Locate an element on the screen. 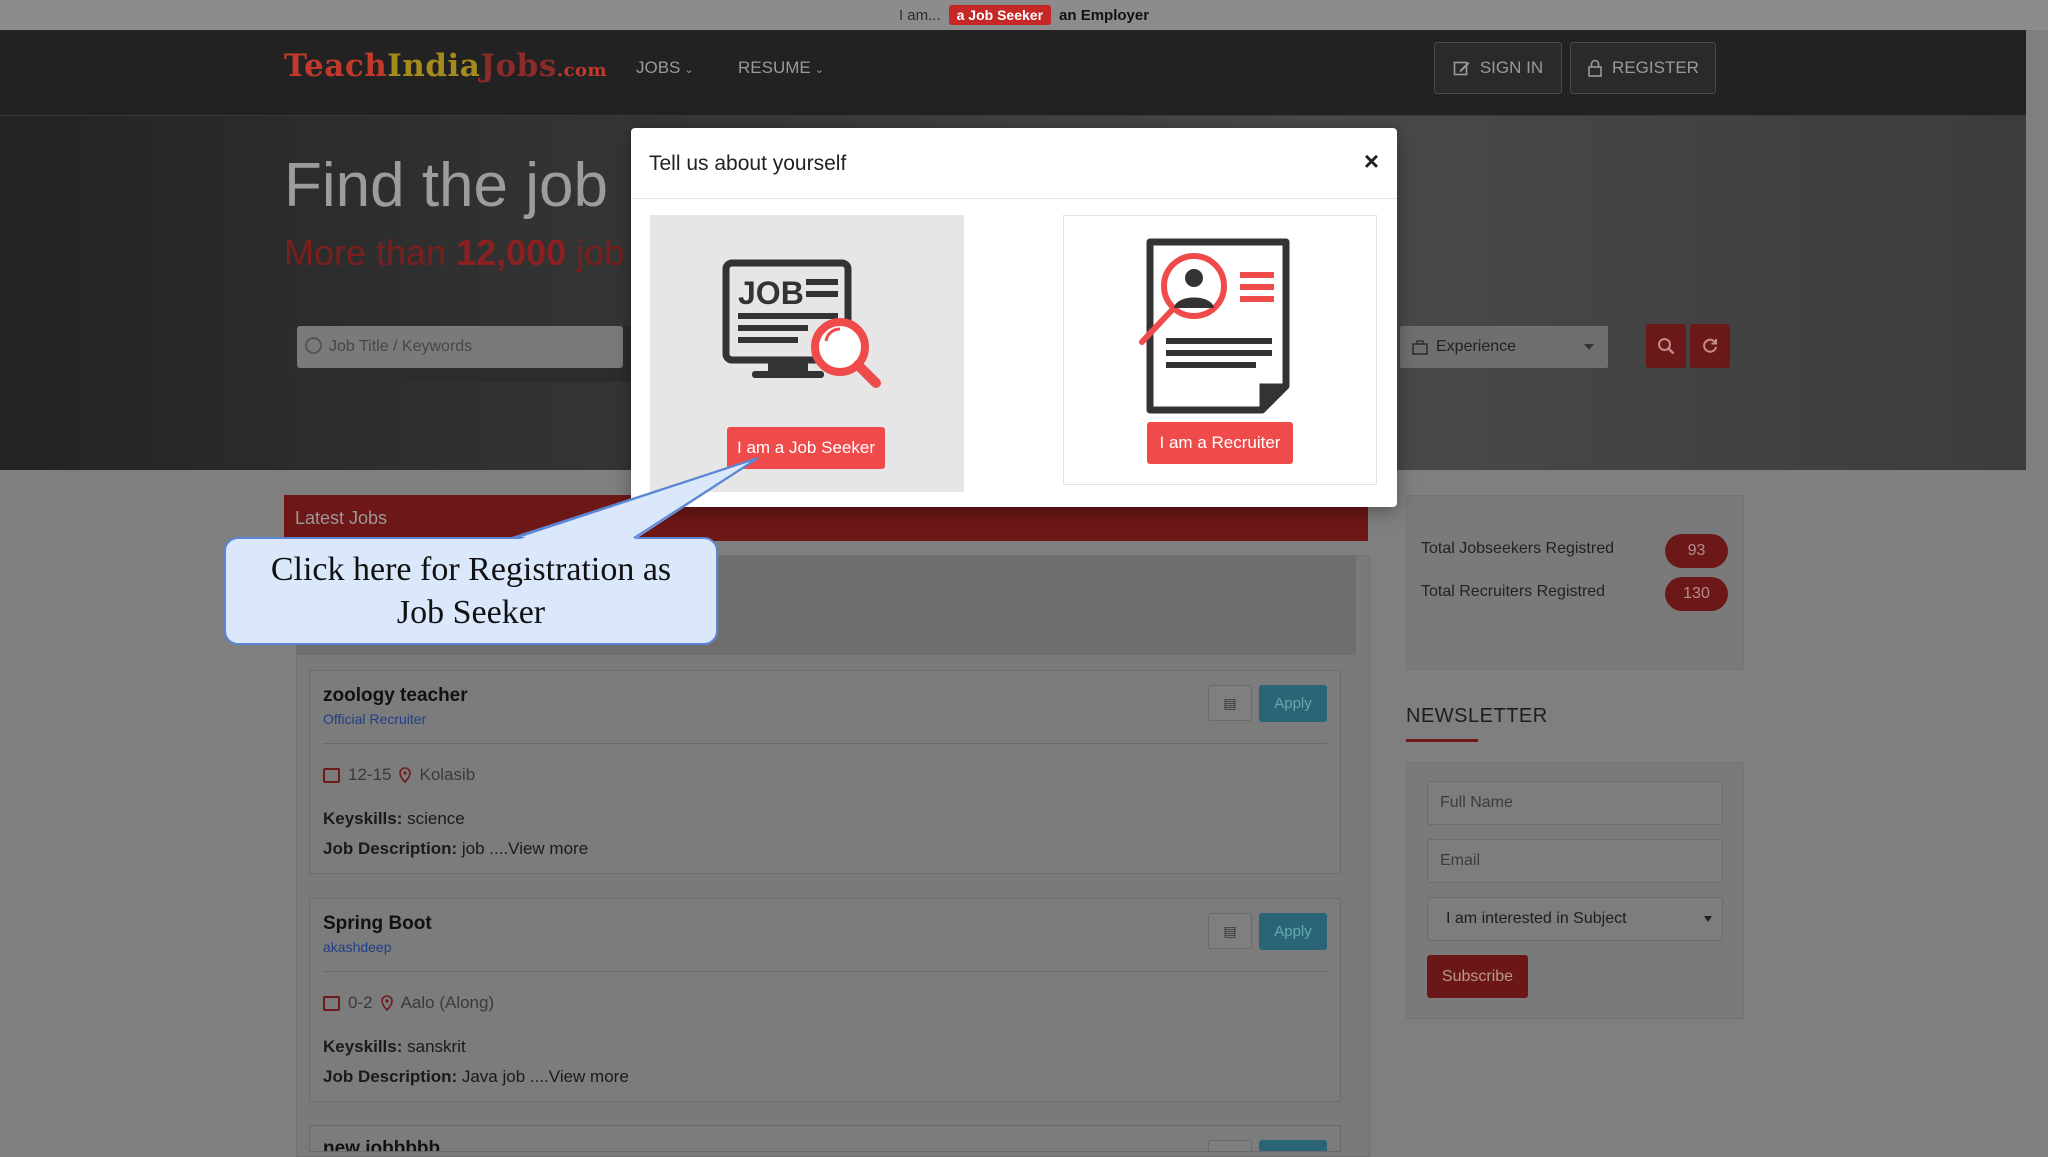 Image resolution: width=2048 pixels, height=1157 pixels. job-keyskills: Keyskills: sanskrit is located at coordinates (394, 1047).